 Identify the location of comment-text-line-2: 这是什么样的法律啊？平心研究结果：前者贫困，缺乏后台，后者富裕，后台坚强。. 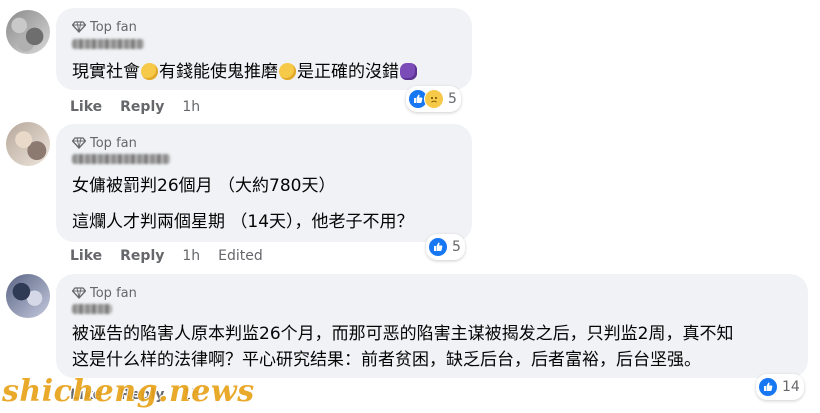
(386, 360).